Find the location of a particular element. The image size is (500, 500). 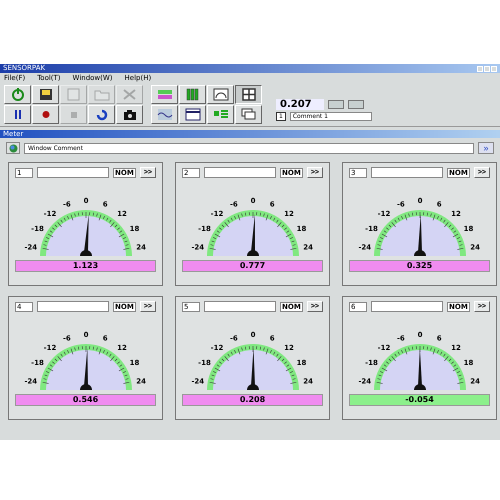

reading-bar: 0.546 is located at coordinates (85, 400).